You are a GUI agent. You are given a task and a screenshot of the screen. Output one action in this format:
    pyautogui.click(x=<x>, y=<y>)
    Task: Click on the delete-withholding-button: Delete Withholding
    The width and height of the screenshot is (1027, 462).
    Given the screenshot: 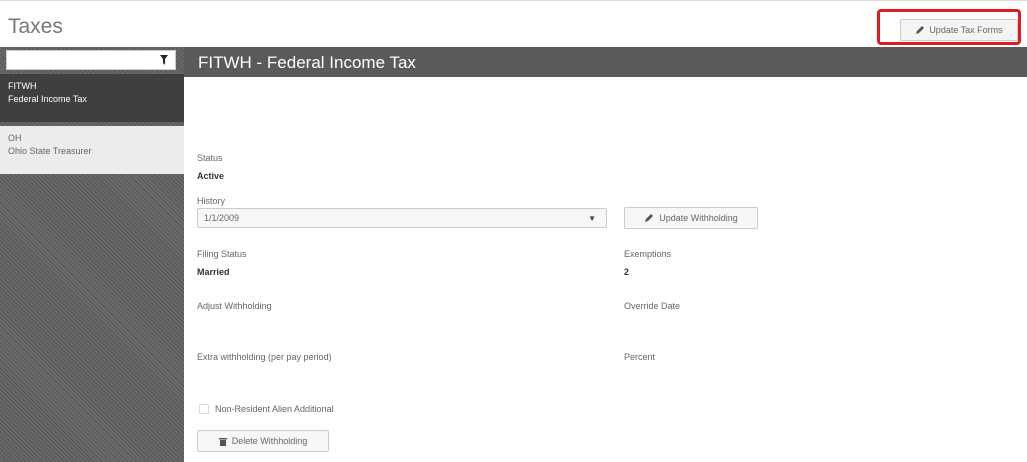 What is the action you would take?
    pyautogui.click(x=263, y=441)
    